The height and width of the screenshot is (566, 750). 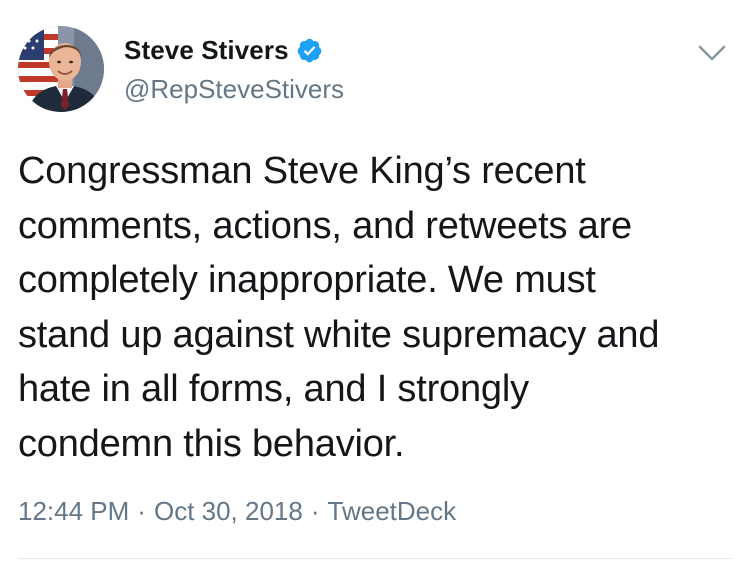 I want to click on tweet-text-line: Congressman Steve King’s recent, so click(x=302, y=171).